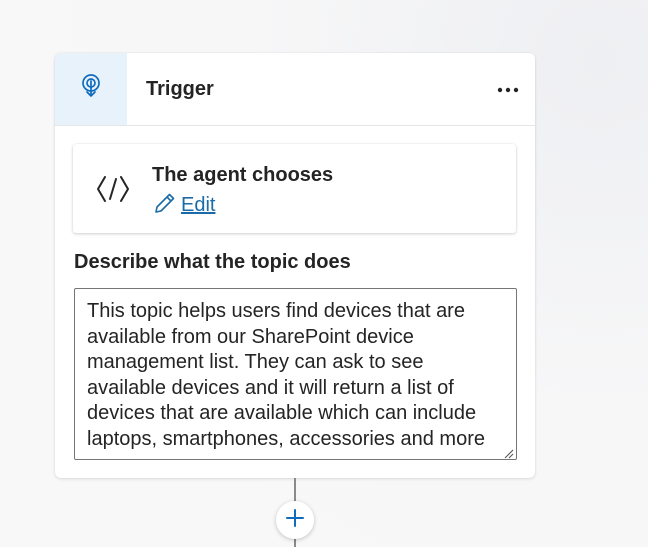  I want to click on trigger-icon-container, so click(91, 89).